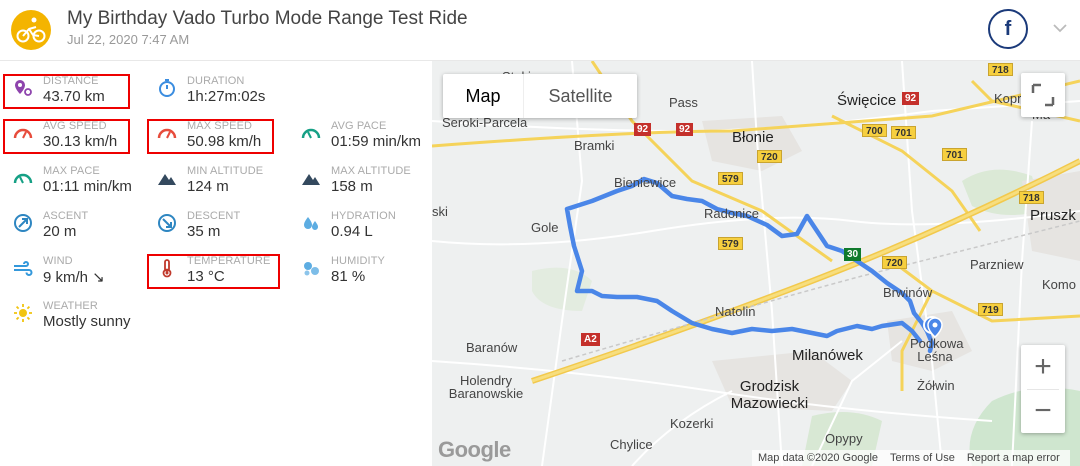  I want to click on place-label: Błonie, so click(753, 137).